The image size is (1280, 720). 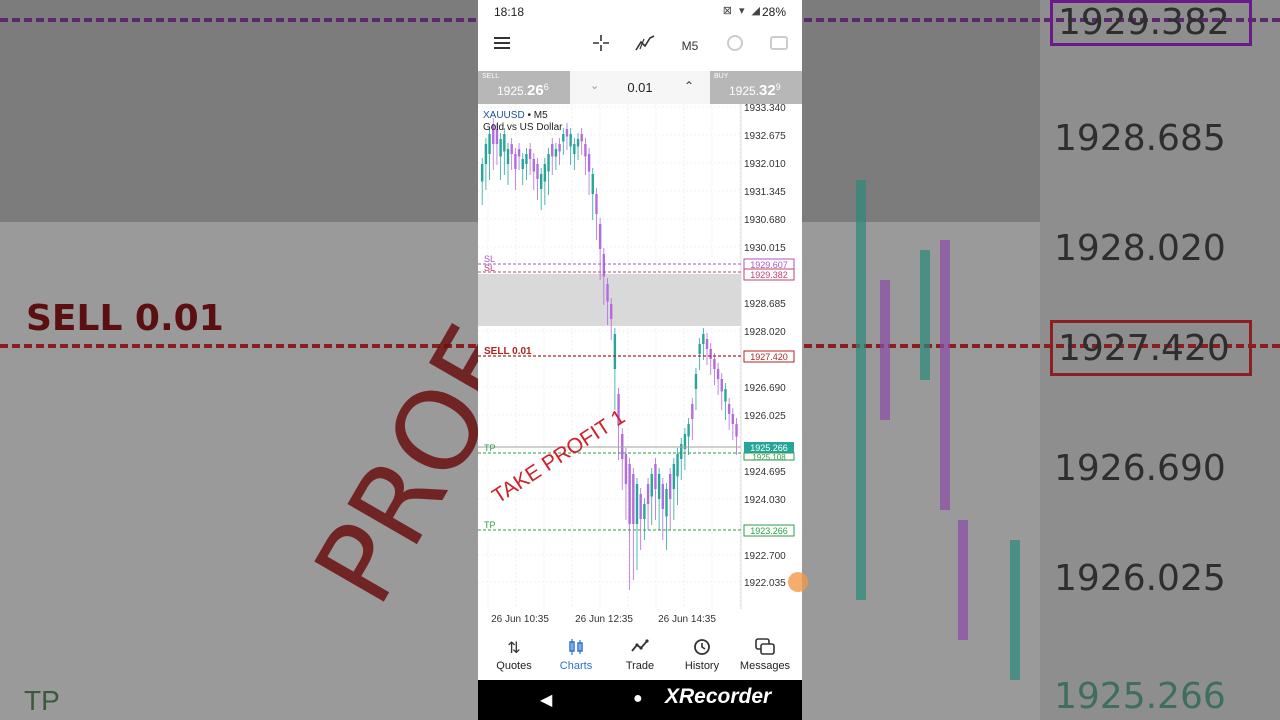 I want to click on price-axis-label: 1933.340, so click(x=765, y=109).